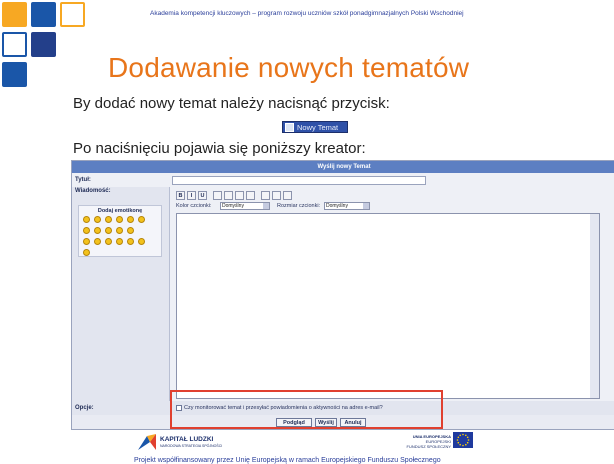  What do you see at coordinates (202, 195) in the screenshot?
I see `underline-button: U` at bounding box center [202, 195].